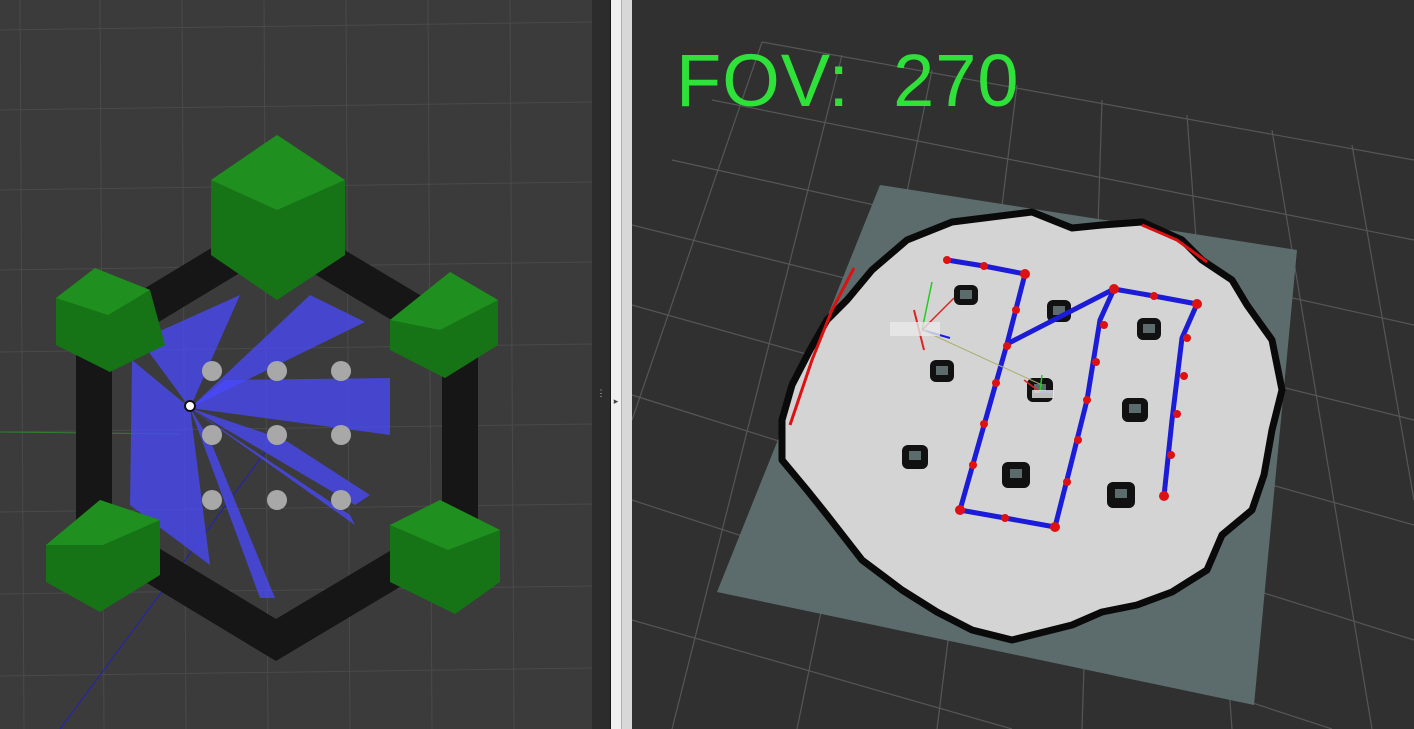 This screenshot has height=729, width=1414. I want to click on fov-label: FOV:, so click(763, 80).